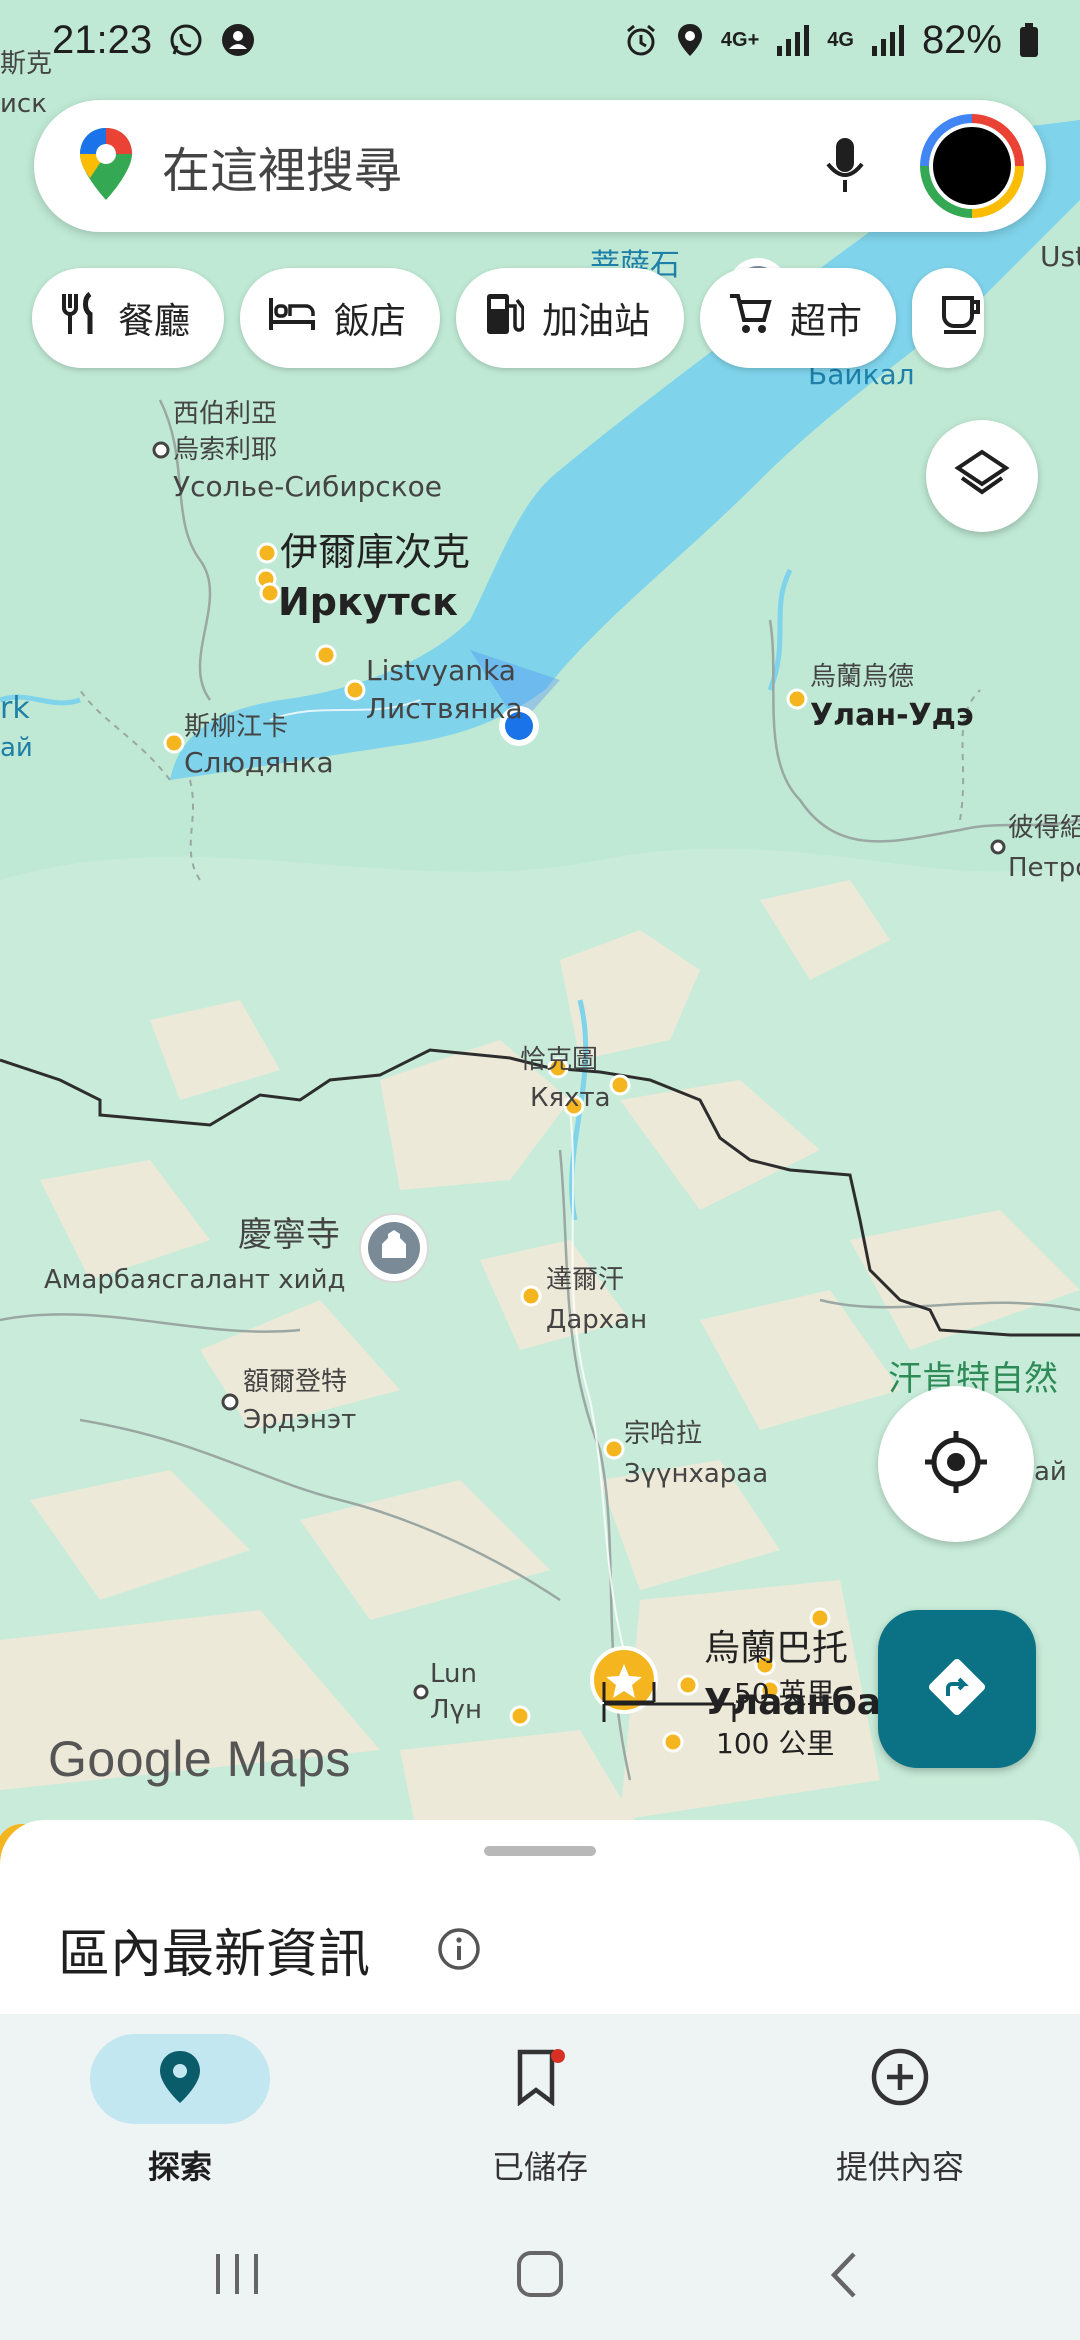  I want to click on map-label: Дархан, so click(596, 1320).